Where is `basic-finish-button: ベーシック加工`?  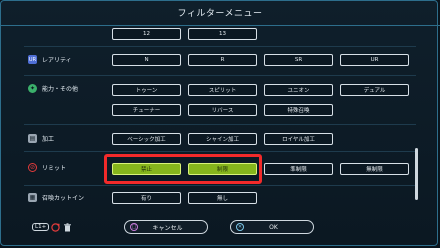 basic-finish-button: ベーシック加工 is located at coordinates (146, 139).